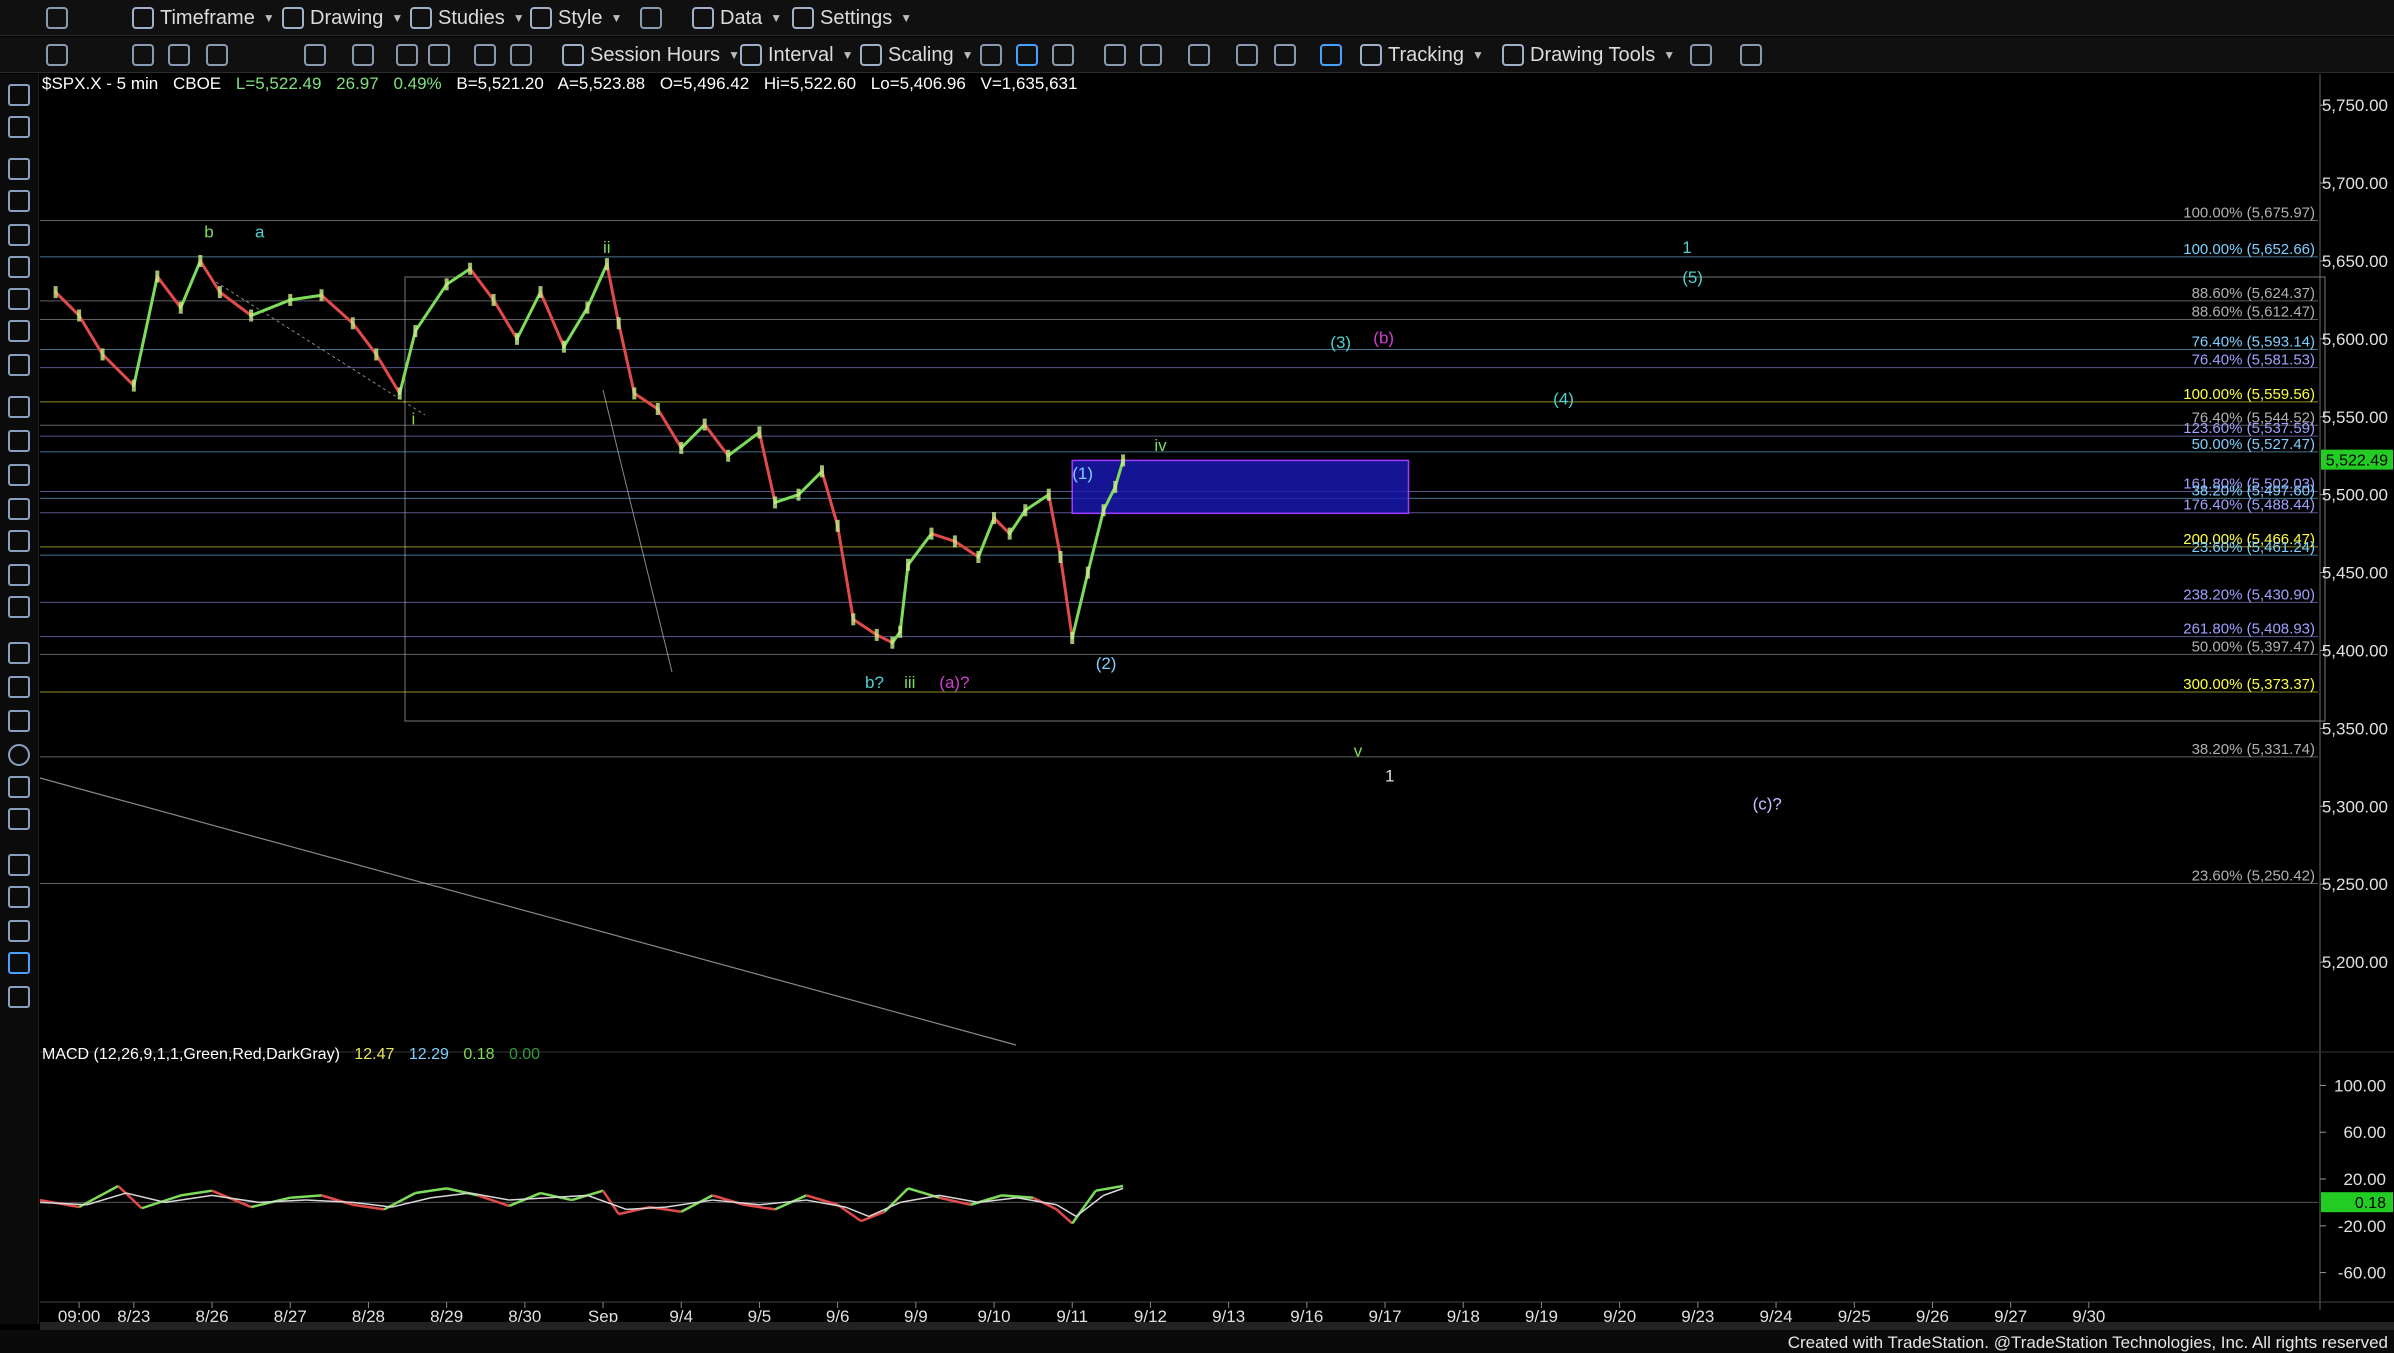 This screenshot has height=1353, width=2394. Describe the element at coordinates (2355, 650) in the screenshot. I see `price-tick-label: 5,400.00` at that location.